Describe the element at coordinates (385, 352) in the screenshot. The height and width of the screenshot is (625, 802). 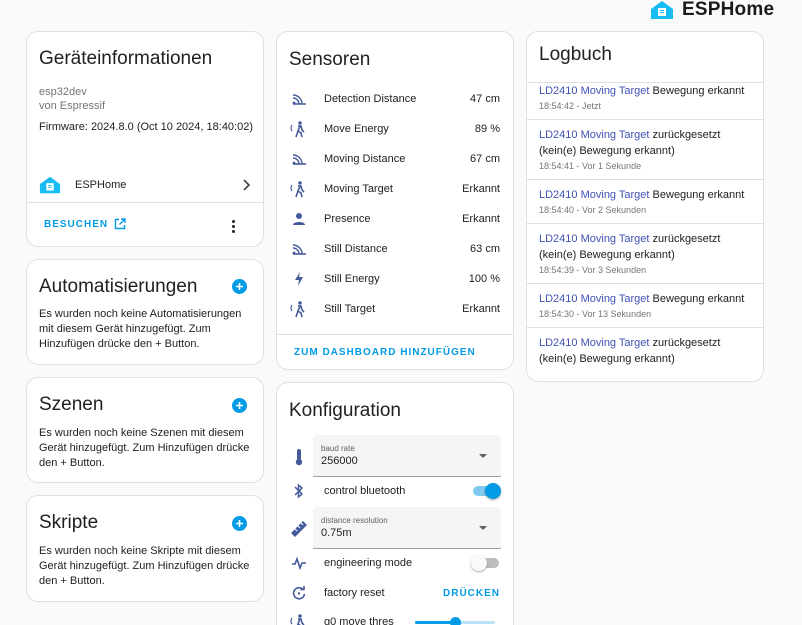
I see `add-to-dashboard-button: ZUM DASHBOARD HINZUFÜGEN` at that location.